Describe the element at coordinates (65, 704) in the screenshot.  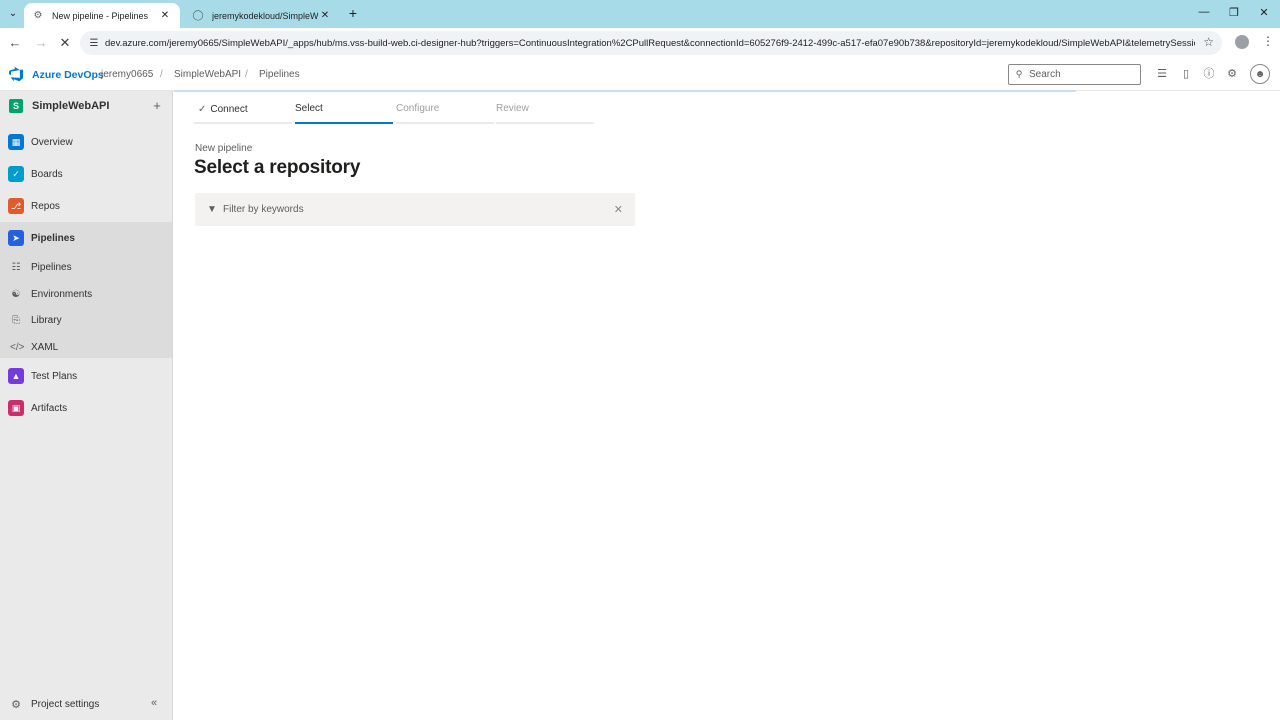
I see `project-settings-label: Project settings` at that location.